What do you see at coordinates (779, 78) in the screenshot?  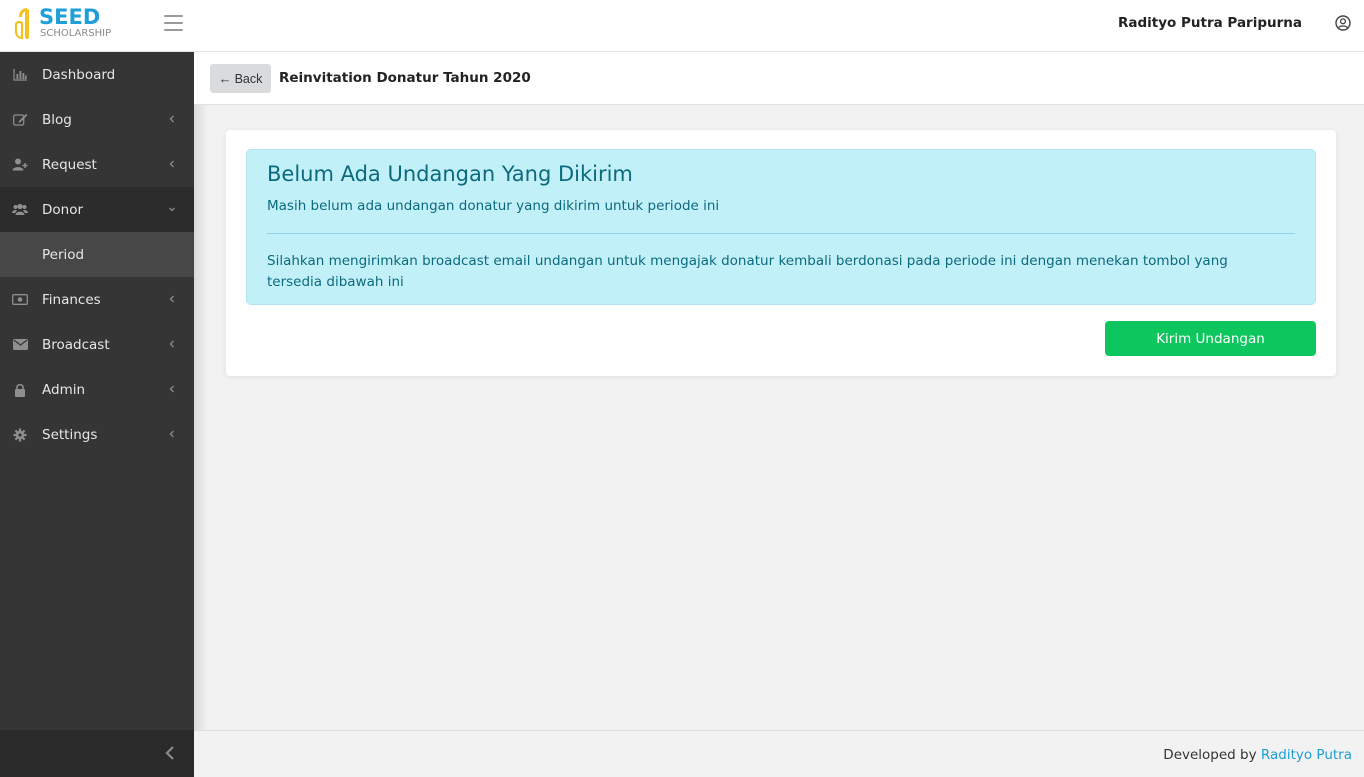 I see `page-header: ← Back Reinvitation Donatur Tahun 2020` at bounding box center [779, 78].